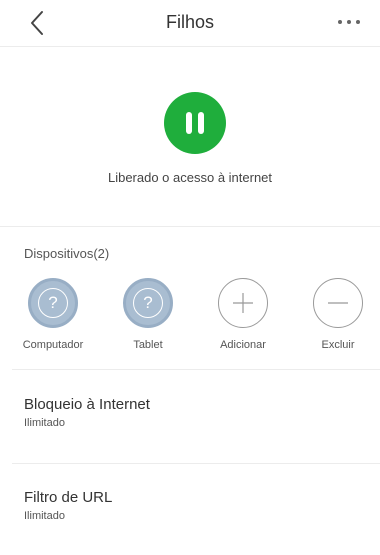  What do you see at coordinates (243, 345) in the screenshot?
I see `add-device-label: Adicionar` at bounding box center [243, 345].